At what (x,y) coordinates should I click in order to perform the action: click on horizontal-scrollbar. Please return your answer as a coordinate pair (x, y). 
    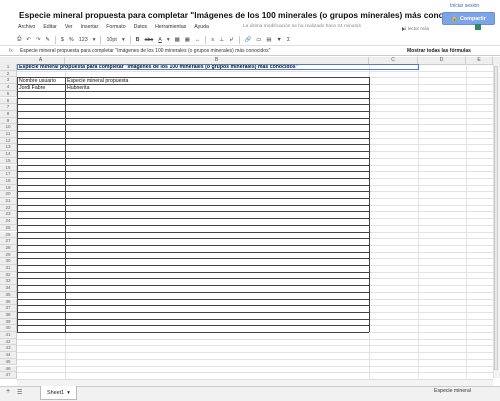
    Looking at the image, I should click on (255, 382).